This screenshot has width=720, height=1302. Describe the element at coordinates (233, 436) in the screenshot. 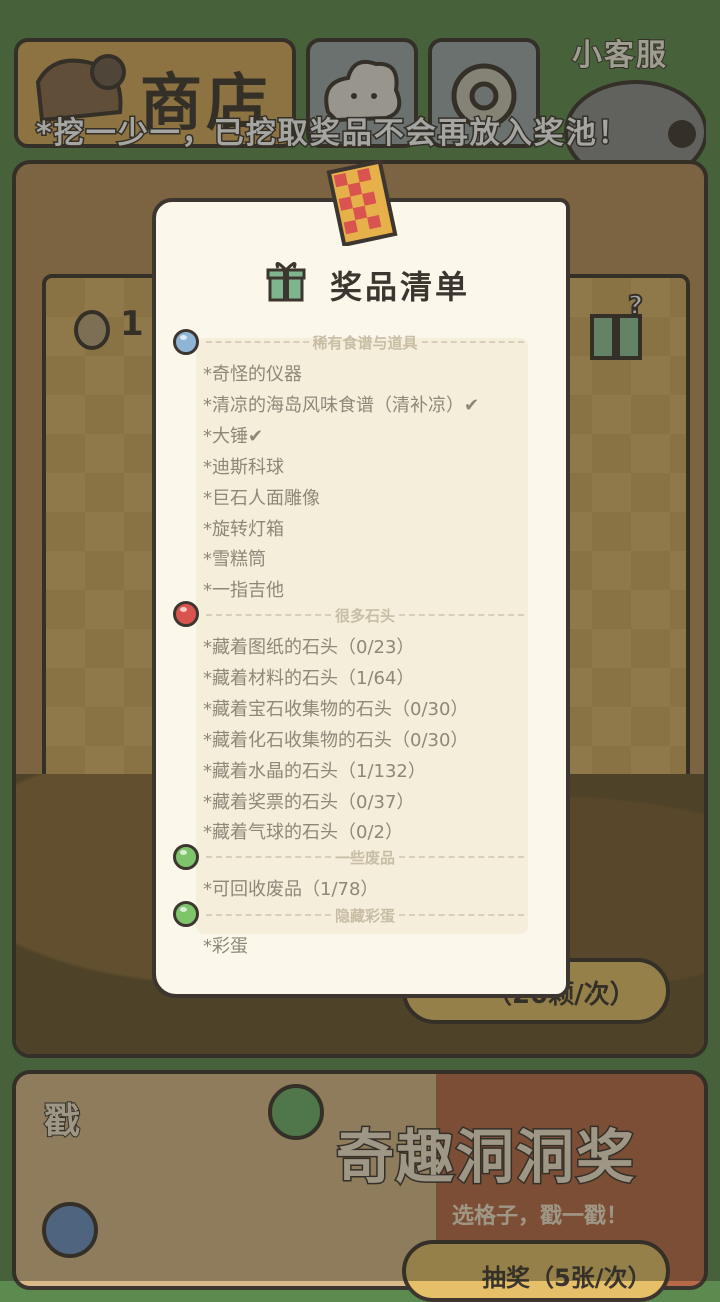

I see `prize-item: *大锤✔` at that location.